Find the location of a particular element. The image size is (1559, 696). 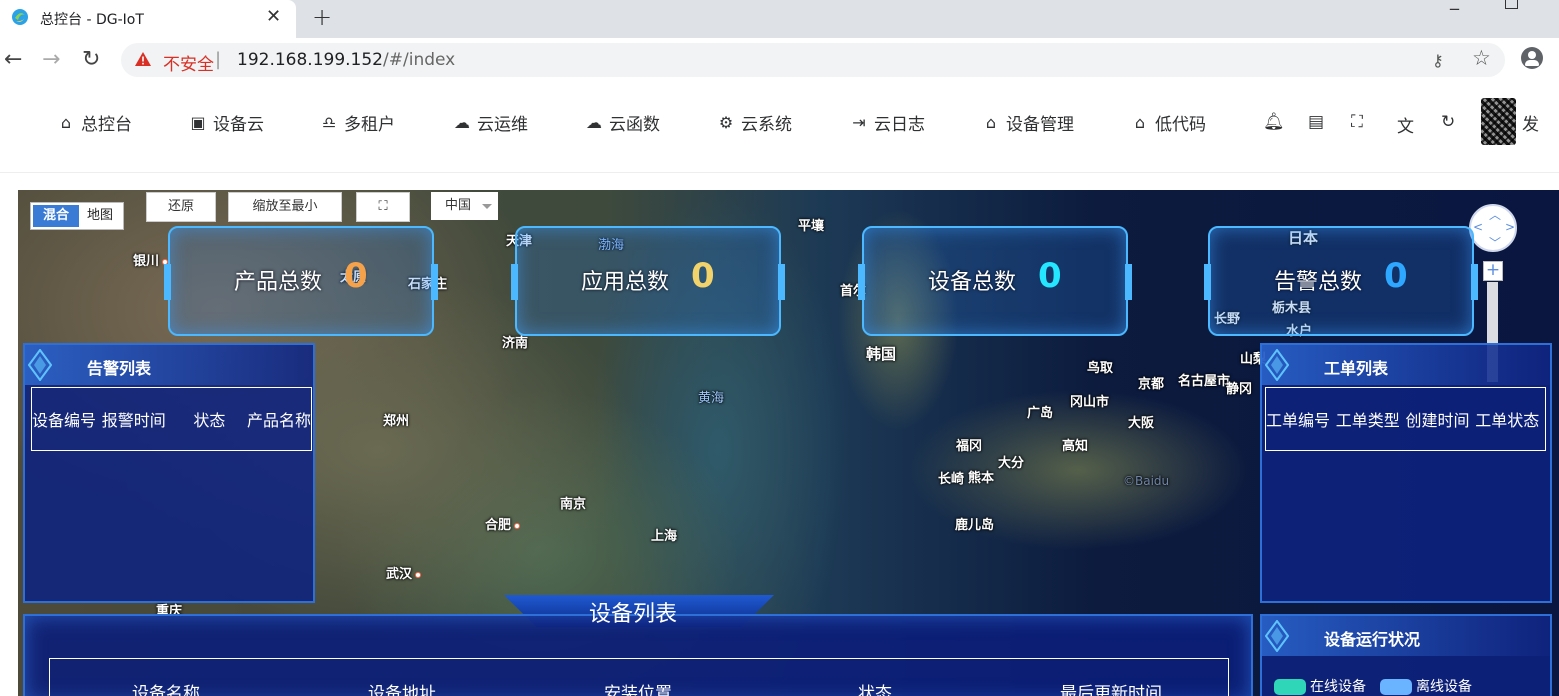

map-label: 静冈 is located at coordinates (1239, 389).